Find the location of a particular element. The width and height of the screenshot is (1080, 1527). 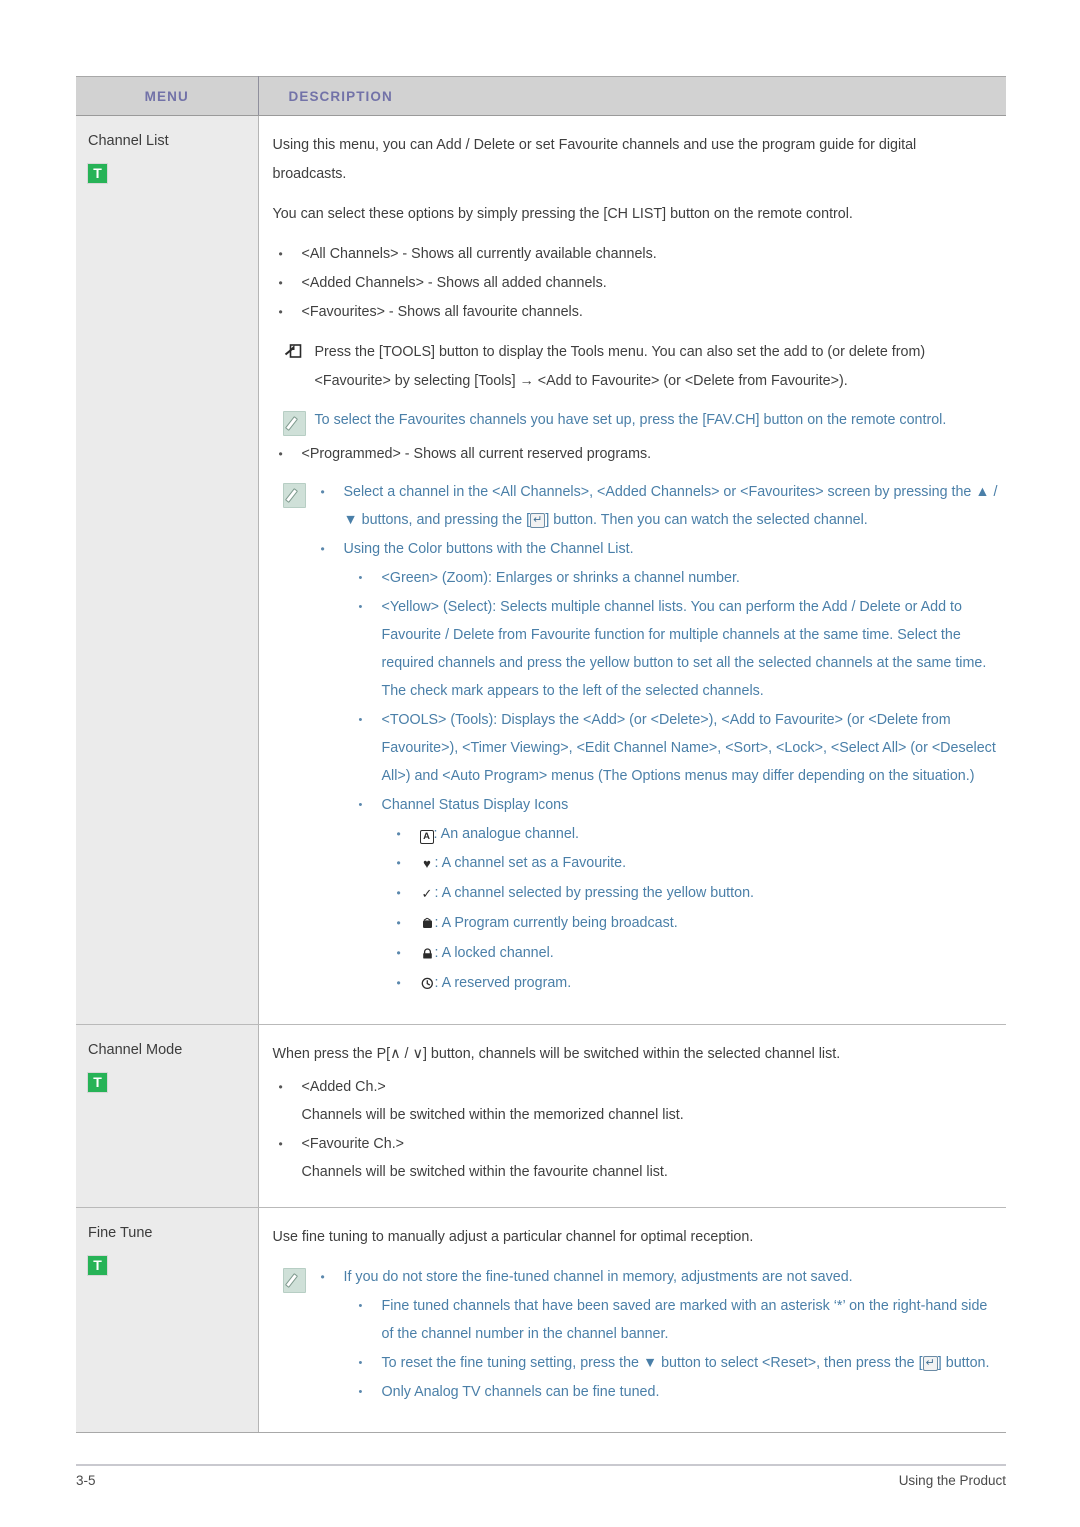

lock-icon is located at coordinates (427, 954).